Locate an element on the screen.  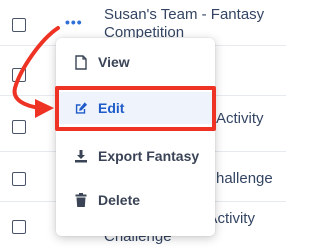
row-title: Activity is located at coordinates (240, 119).